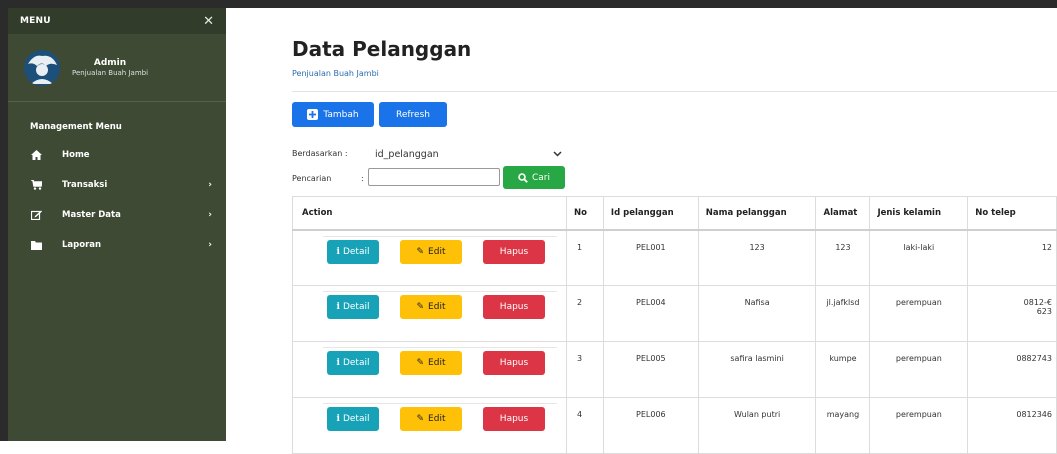 Image resolution: width=1057 pixels, height=454 pixels. I want to click on user-panel: Admin Penjualan Buah Jambi, so click(117, 68).